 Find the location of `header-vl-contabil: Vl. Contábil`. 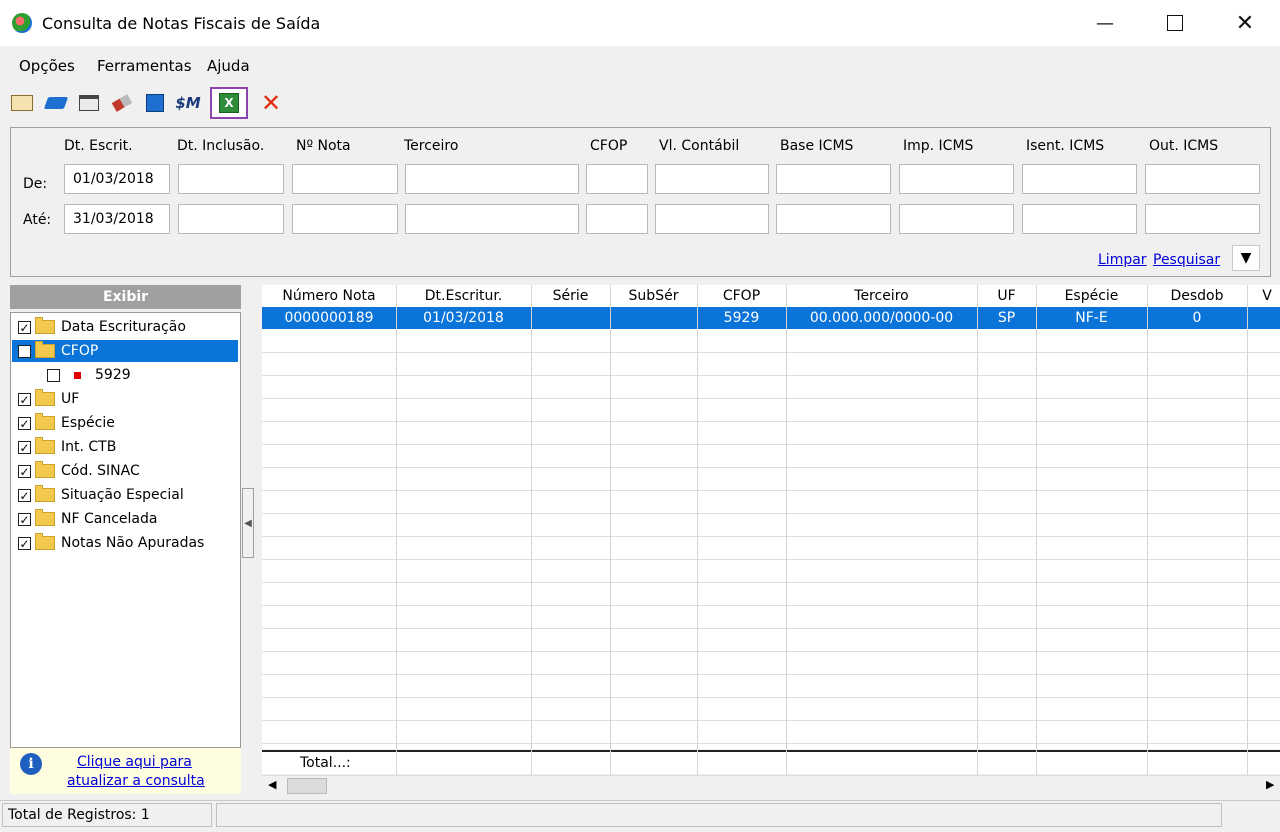

header-vl-contabil: Vl. Contábil is located at coordinates (699, 146).